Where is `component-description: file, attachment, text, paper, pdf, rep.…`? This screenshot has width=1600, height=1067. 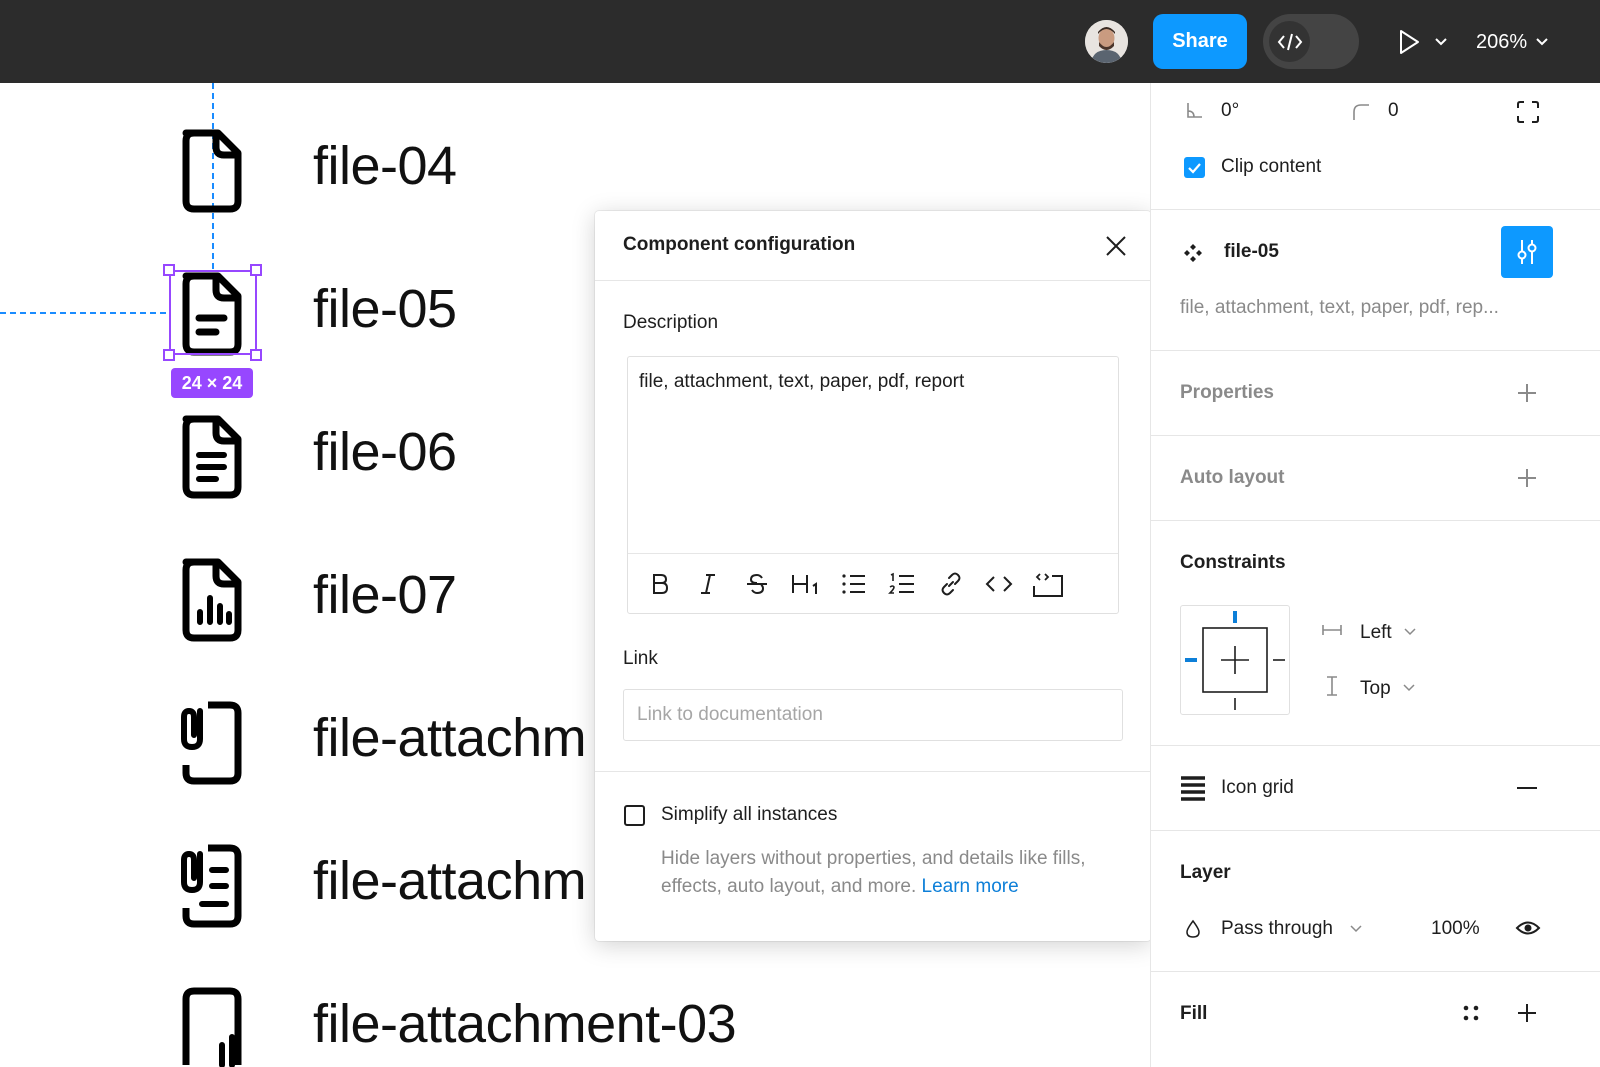 component-description: file, attachment, text, paper, pdf, rep.… is located at coordinates (1339, 308).